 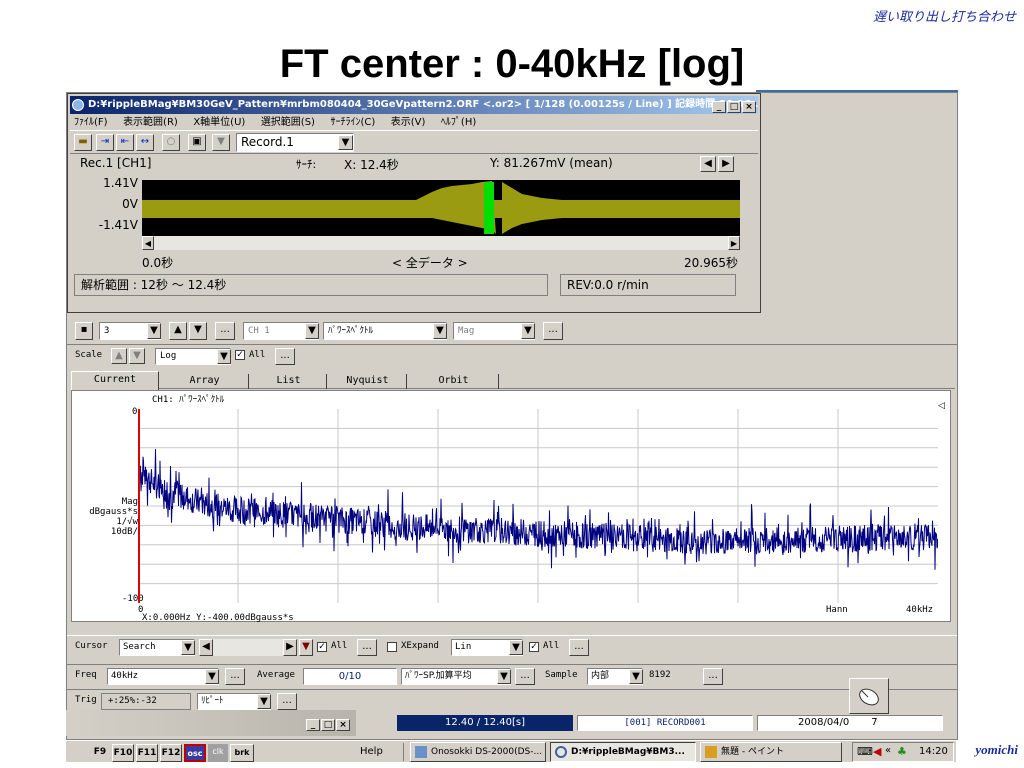 What do you see at coordinates (198, 331) in the screenshot?
I see `down-icon: ▼` at bounding box center [198, 331].